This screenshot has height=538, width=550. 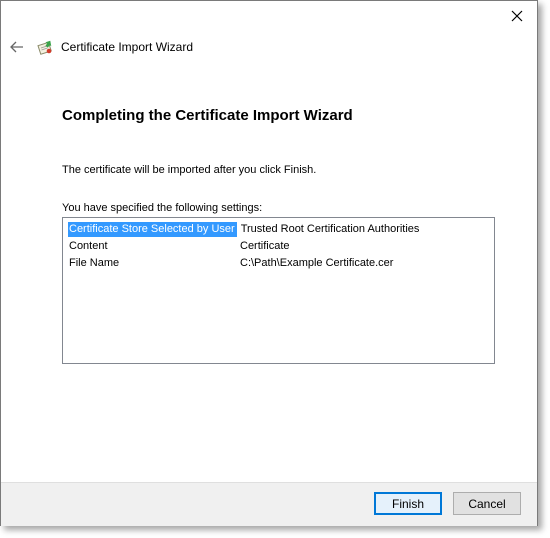 I want to click on settings-row-value: C:\Path\Example Certificate.cer, so click(x=317, y=263).